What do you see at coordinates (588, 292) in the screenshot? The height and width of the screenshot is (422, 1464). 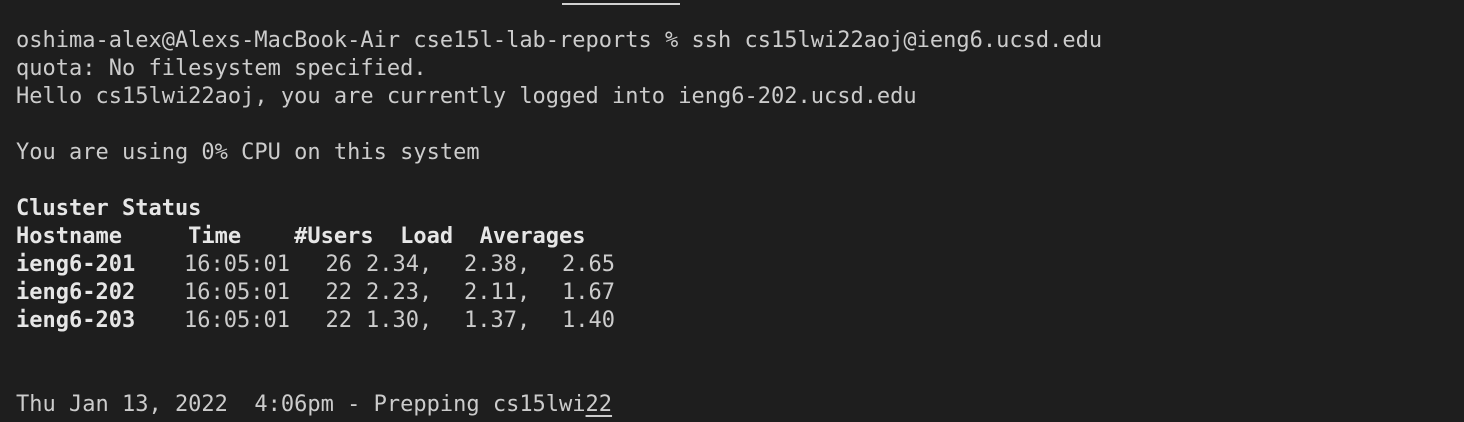 I see `load-3: 1.67` at bounding box center [588, 292].